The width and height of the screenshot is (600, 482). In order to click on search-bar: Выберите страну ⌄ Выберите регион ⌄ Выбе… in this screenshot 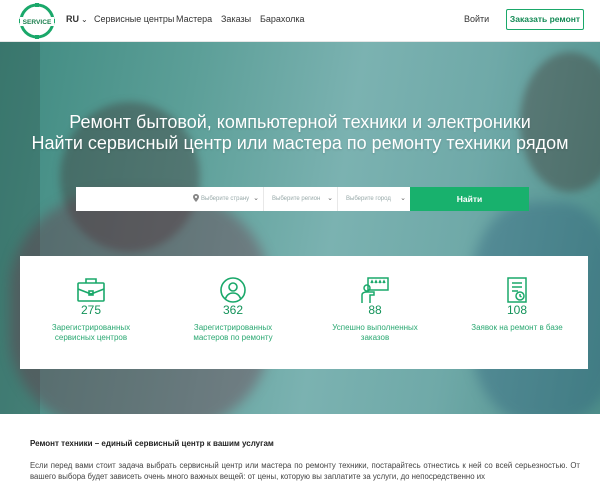, I will do `click(302, 199)`.